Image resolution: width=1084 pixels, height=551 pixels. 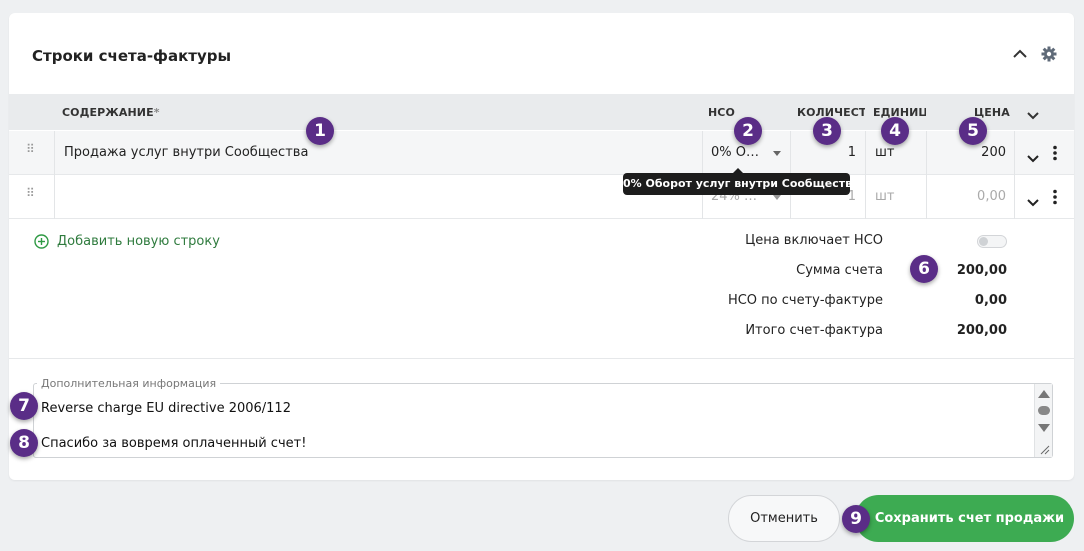 What do you see at coordinates (992, 112) in the screenshot?
I see `column-header-price: ЦЕНА` at bounding box center [992, 112].